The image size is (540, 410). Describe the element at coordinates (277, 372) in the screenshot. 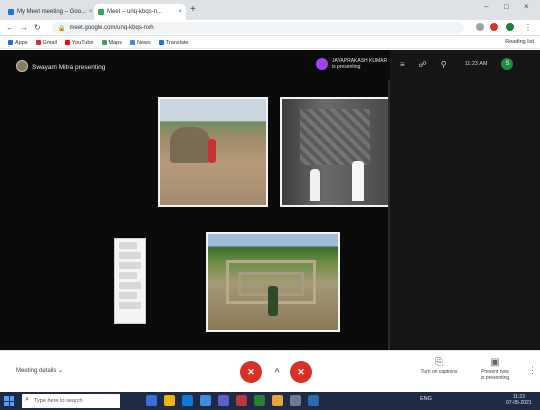

I see `raise-hand-button: ^` at that location.